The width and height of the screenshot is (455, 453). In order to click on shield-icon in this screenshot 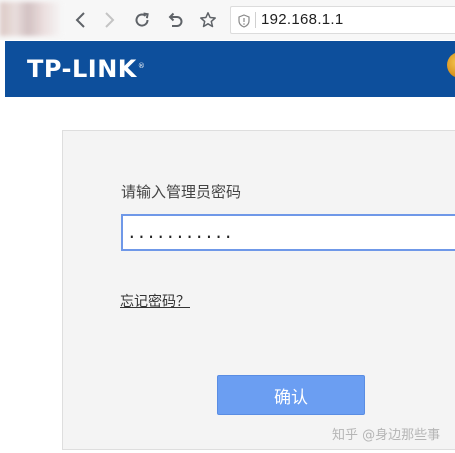, I will do `click(244, 20)`.